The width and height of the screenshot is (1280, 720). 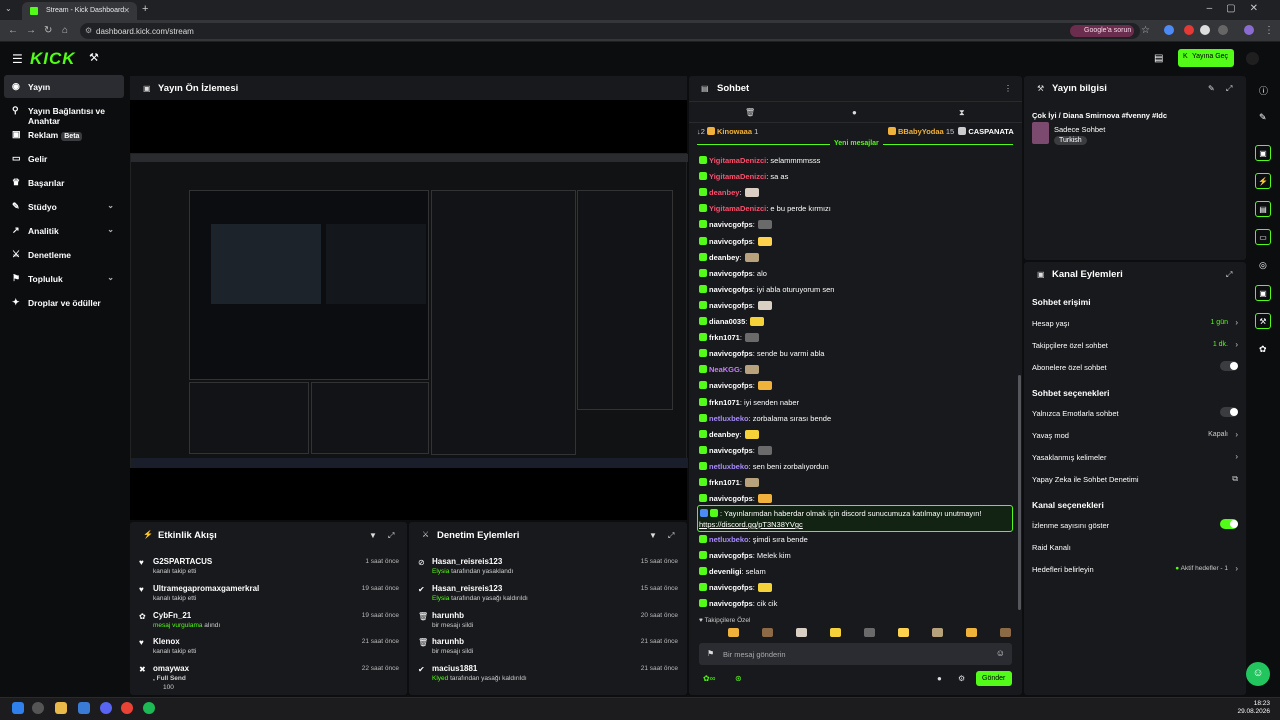 What do you see at coordinates (53, 59) in the screenshot?
I see `kick-logo: KICK` at bounding box center [53, 59].